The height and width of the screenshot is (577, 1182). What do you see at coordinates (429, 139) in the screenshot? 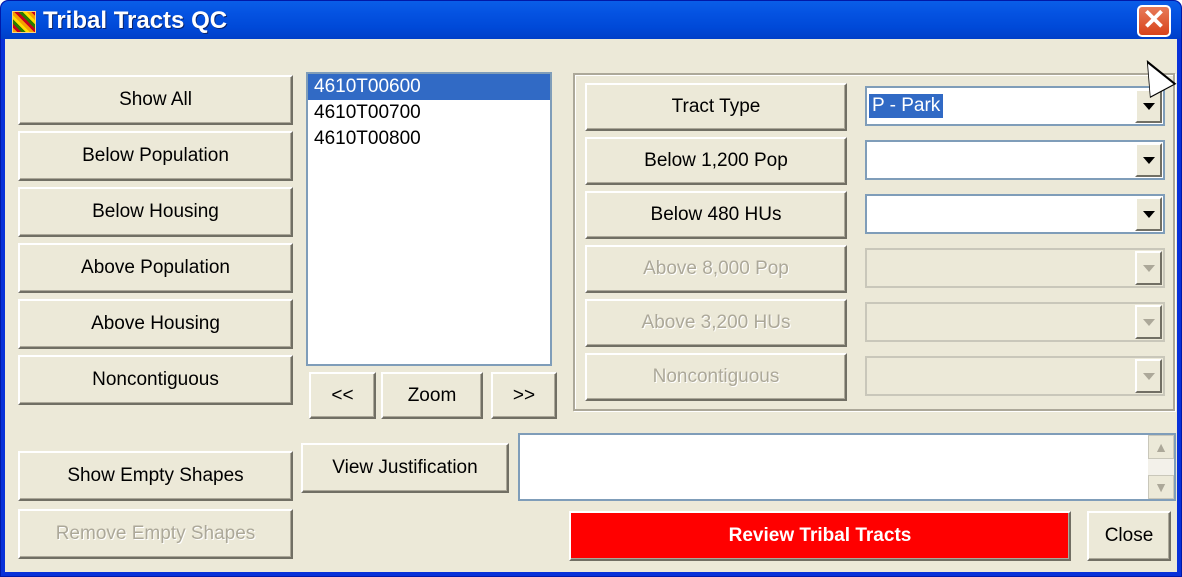
I see `list-item: 4610T00800` at bounding box center [429, 139].